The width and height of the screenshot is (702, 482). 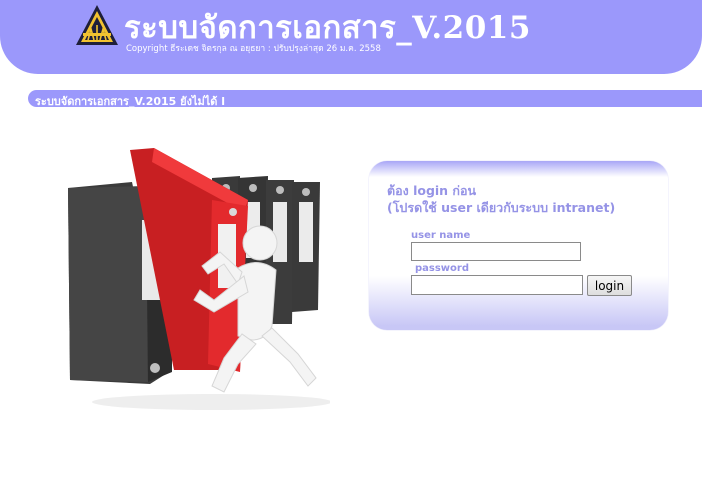 What do you see at coordinates (609, 285) in the screenshot?
I see `login-button: login` at bounding box center [609, 285].